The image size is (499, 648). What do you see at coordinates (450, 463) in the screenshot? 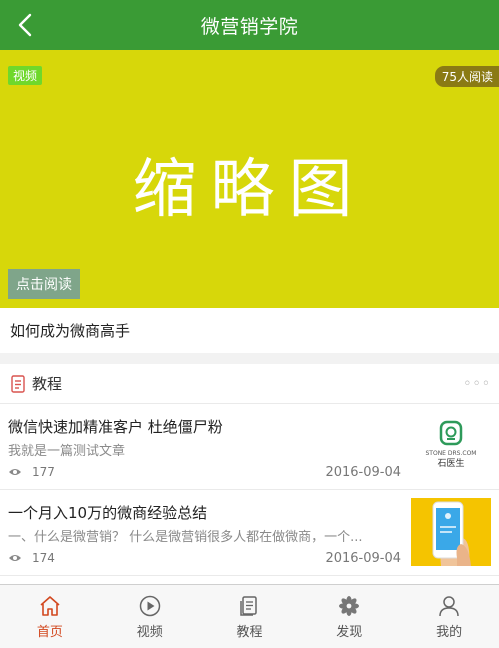
I see `svg-text: 石医生` at bounding box center [450, 463].